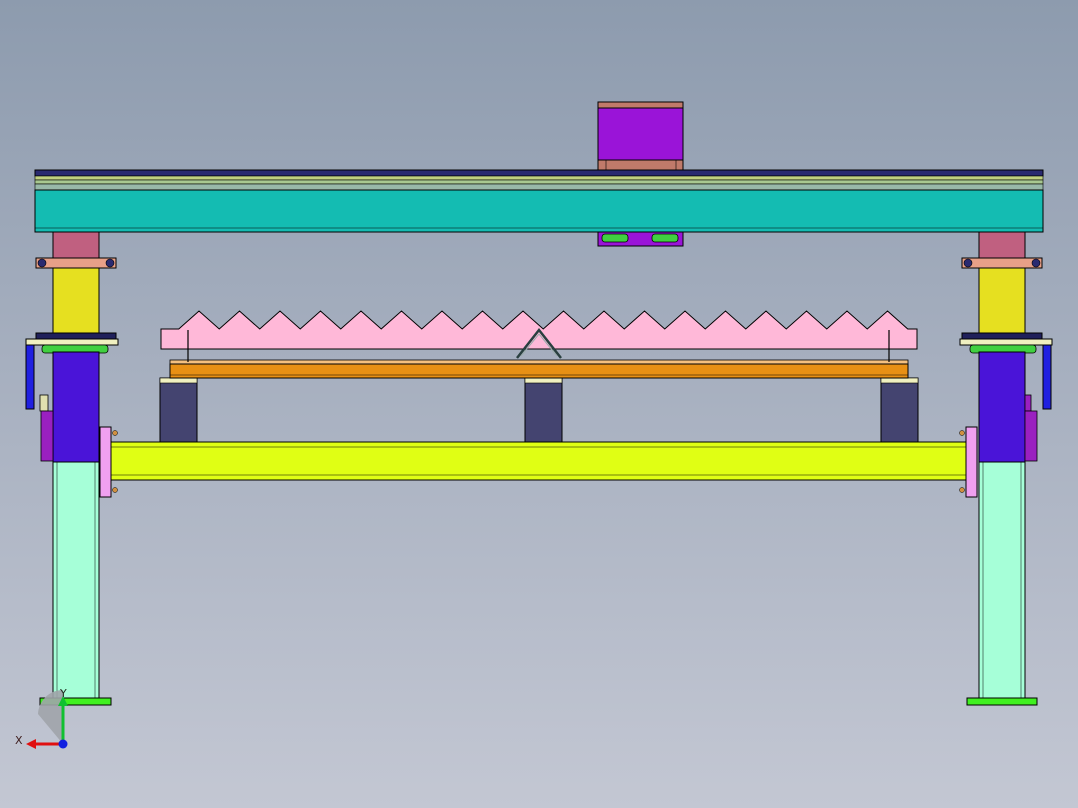 This screenshot has width=1078, height=808. Describe the element at coordinates (30, 377) in the screenshot. I see `left-side-bar` at that location.